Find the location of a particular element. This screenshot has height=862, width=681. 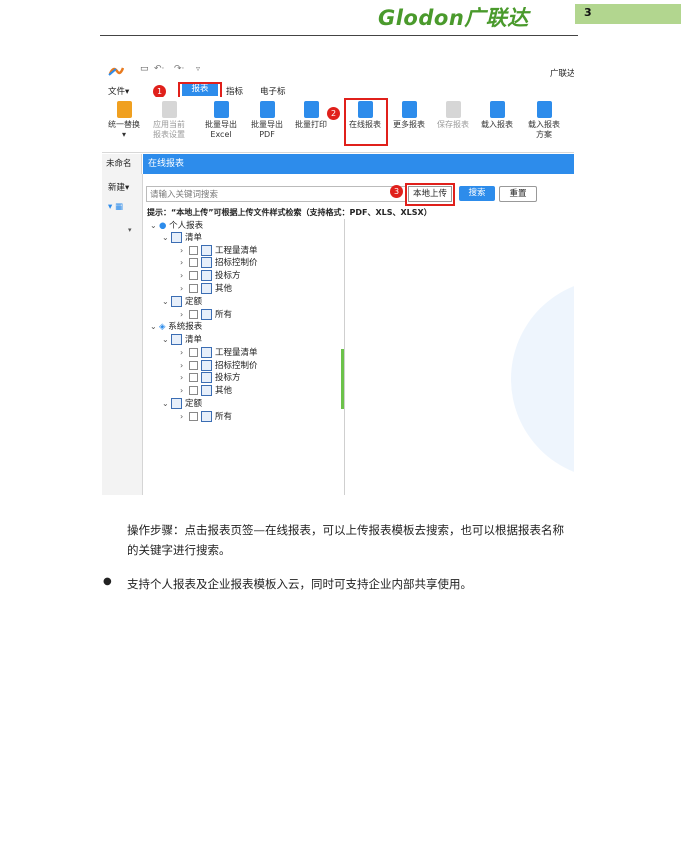

layers-icon: ◈ is located at coordinates (162, 327).